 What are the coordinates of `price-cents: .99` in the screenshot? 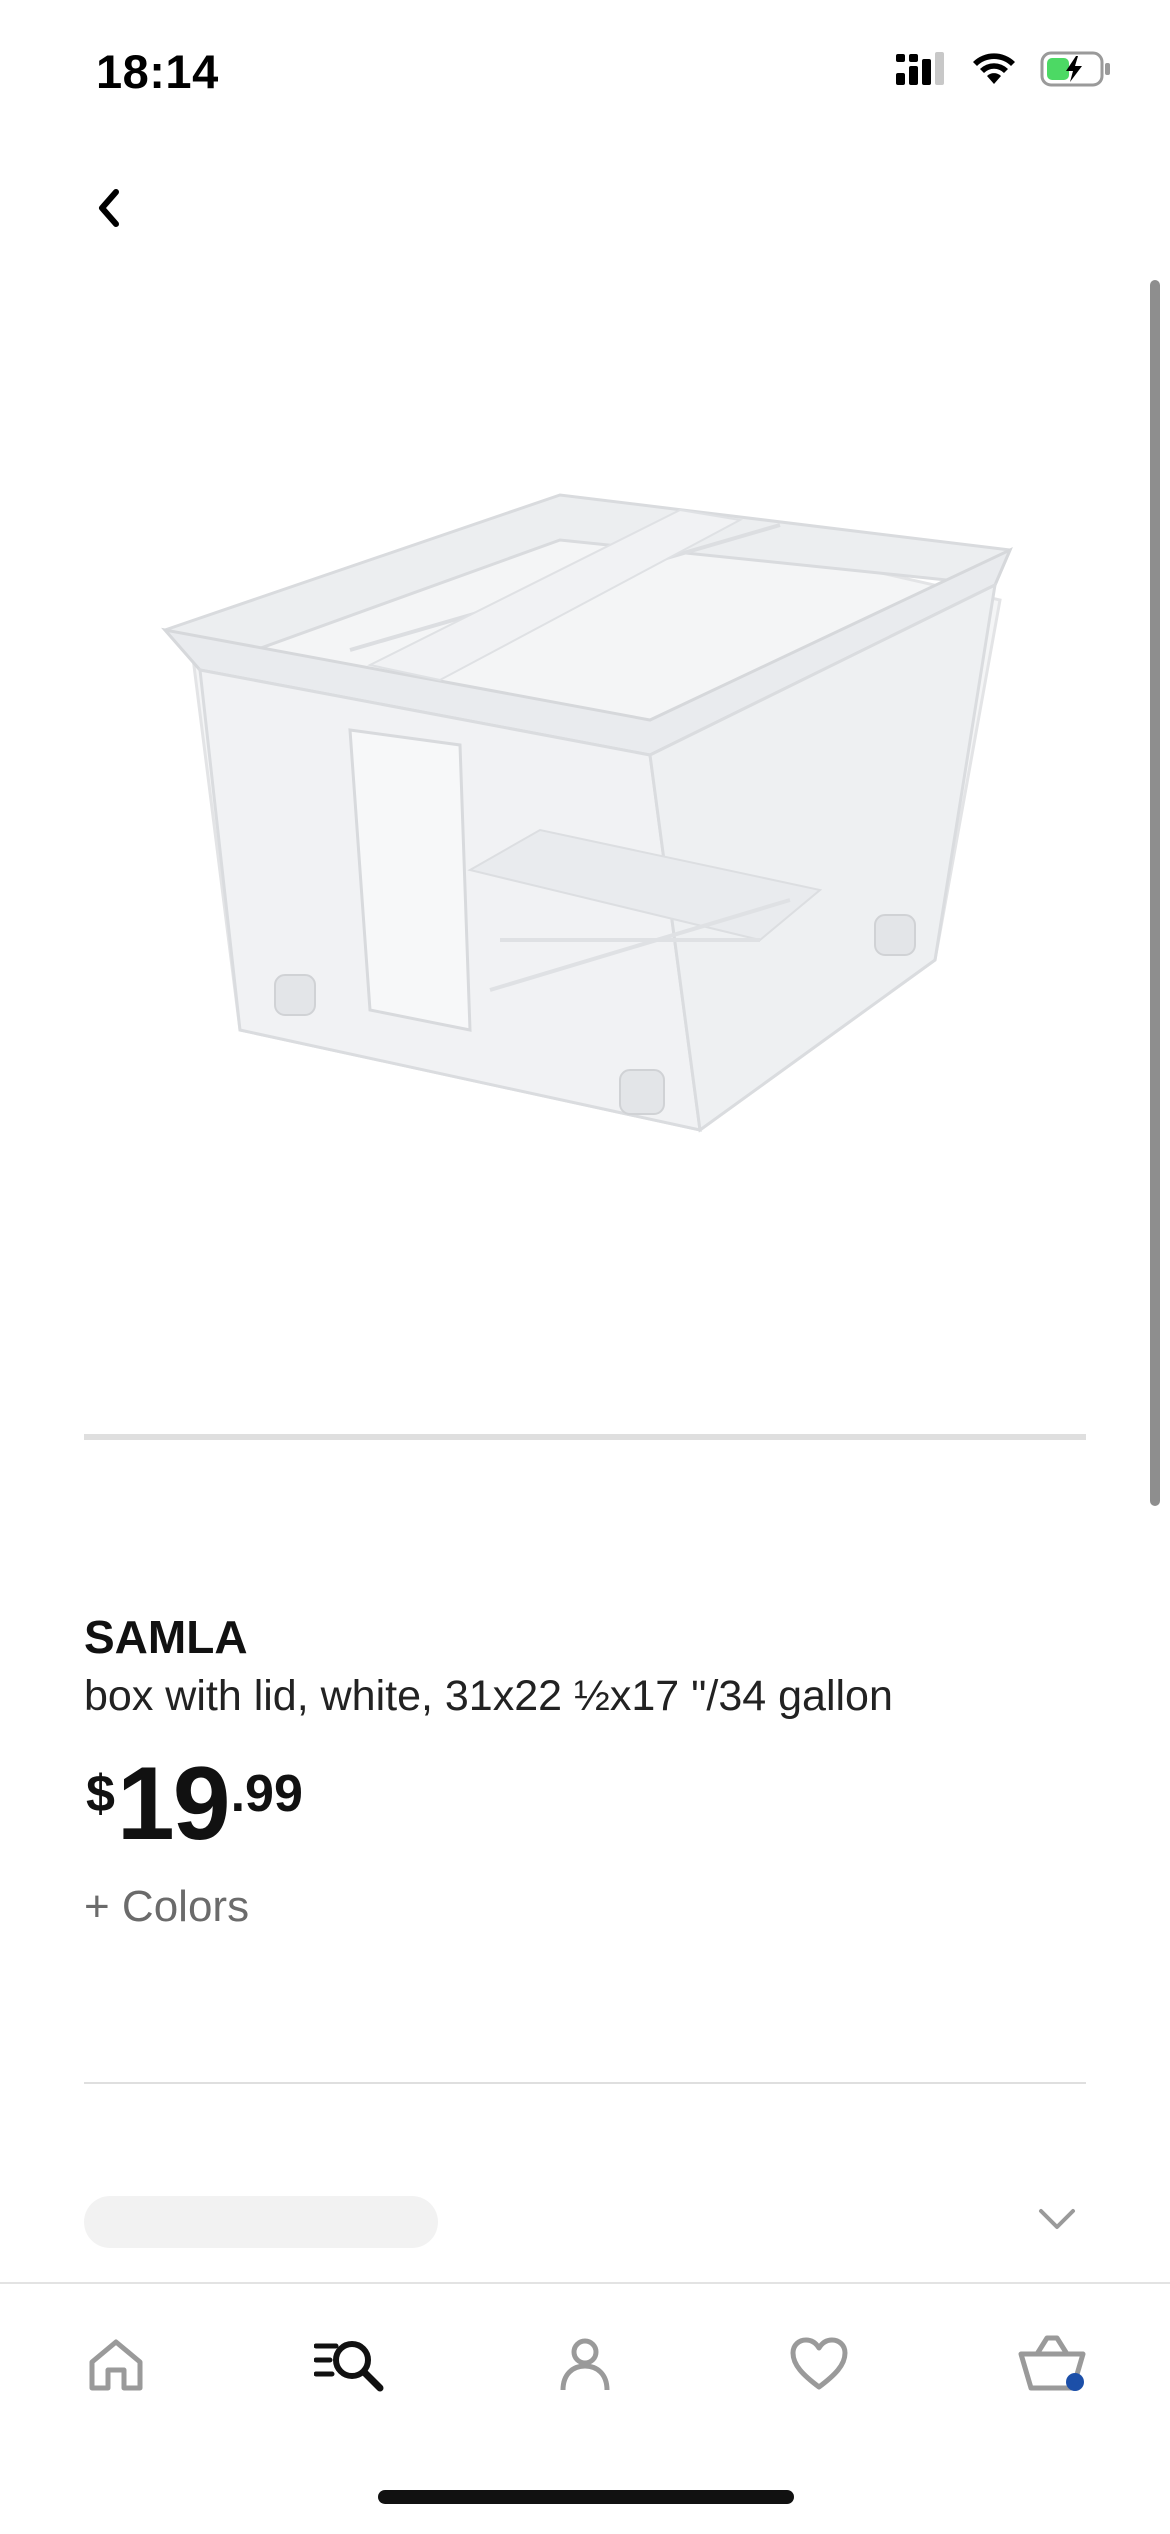 It's located at (266, 1794).